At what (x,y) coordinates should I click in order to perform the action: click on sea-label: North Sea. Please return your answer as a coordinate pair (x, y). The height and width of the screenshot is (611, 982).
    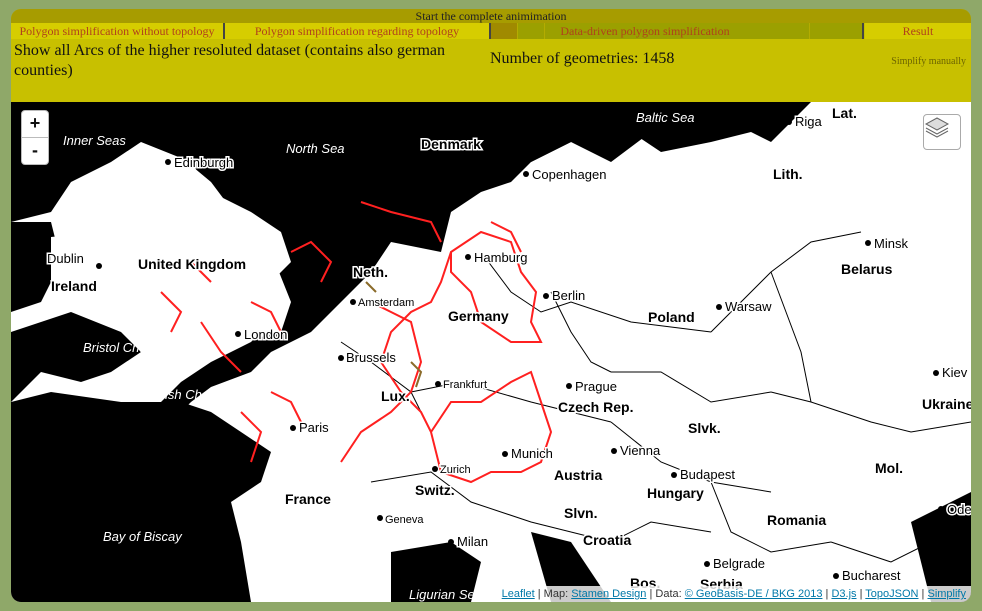
    Looking at the image, I should click on (315, 148).